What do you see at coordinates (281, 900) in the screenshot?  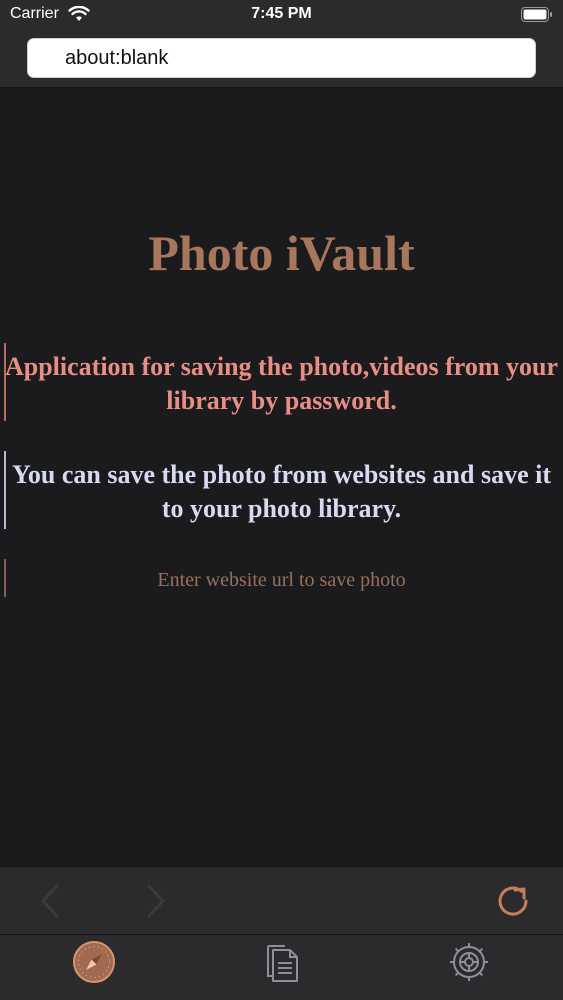 I see `browser-toolbar` at bounding box center [281, 900].